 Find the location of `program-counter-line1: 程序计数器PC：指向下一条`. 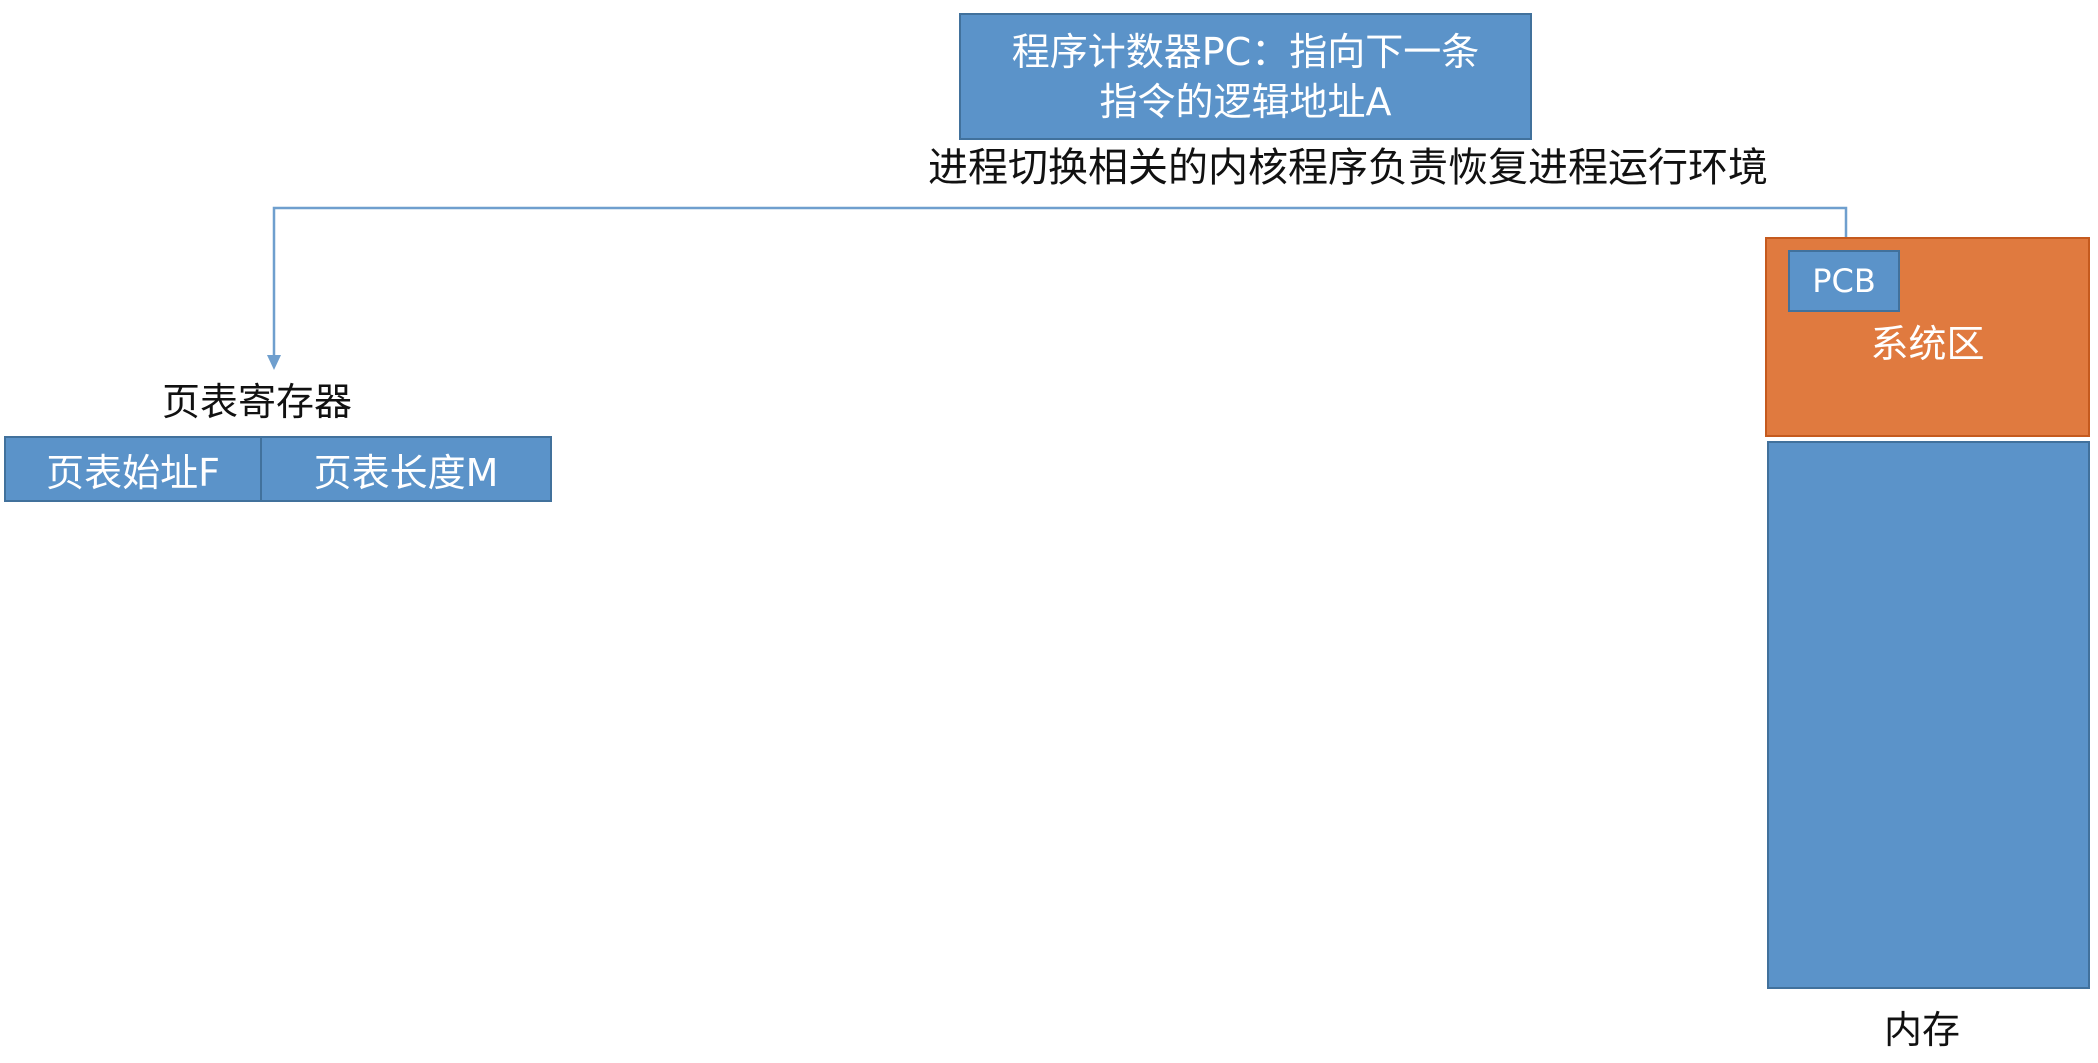

program-counter-line1: 程序计数器PC：指向下一条 is located at coordinates (1245, 51).